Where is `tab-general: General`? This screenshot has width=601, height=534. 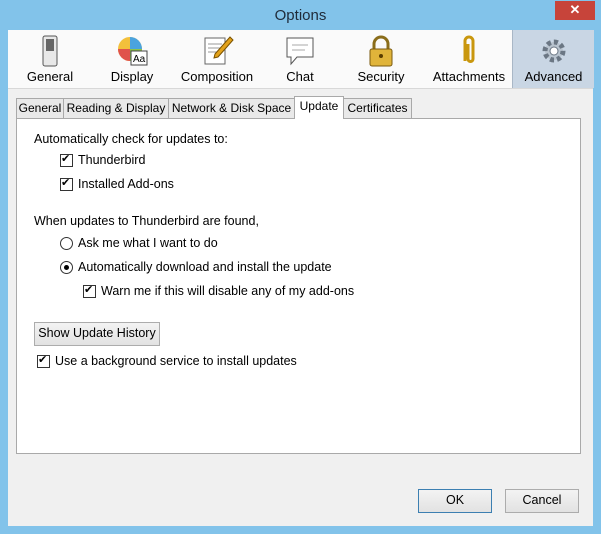 tab-general: General is located at coordinates (40, 108).